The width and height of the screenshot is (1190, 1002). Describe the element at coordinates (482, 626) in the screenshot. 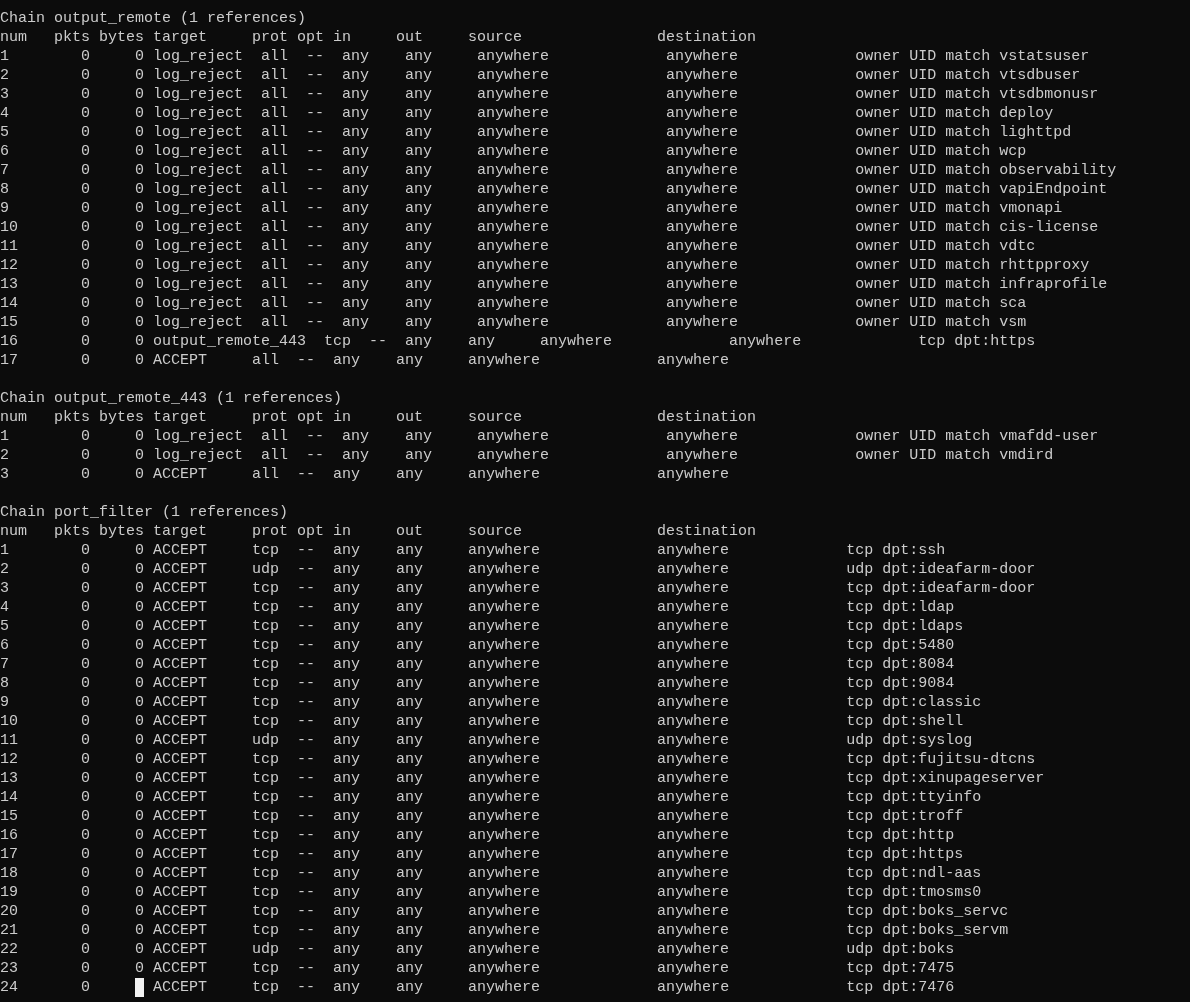

I see `rule-line: 5 0 0 ACCEPT tcp -- any any anywhere anywhere tcp dpt:ldaps` at that location.